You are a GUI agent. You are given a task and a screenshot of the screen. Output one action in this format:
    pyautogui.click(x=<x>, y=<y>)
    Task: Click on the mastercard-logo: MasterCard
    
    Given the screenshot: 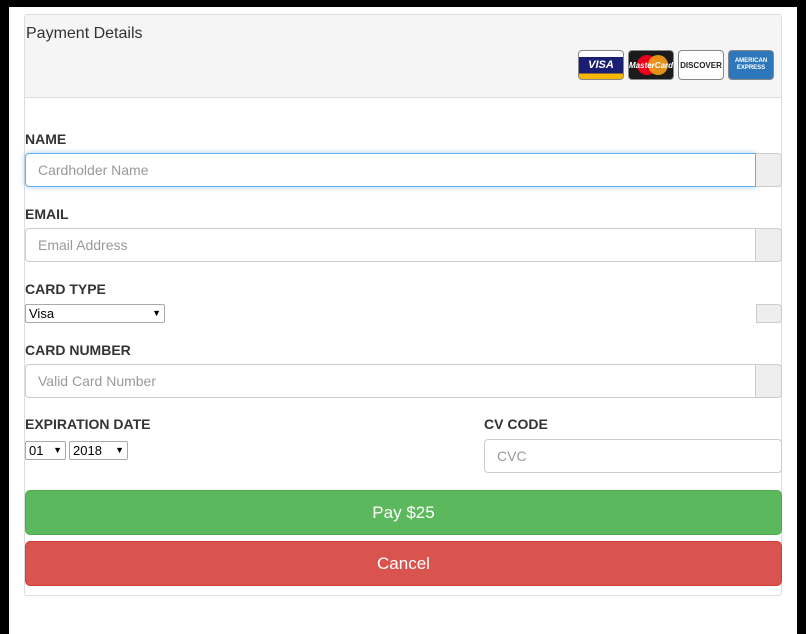 What is the action you would take?
    pyautogui.click(x=651, y=65)
    